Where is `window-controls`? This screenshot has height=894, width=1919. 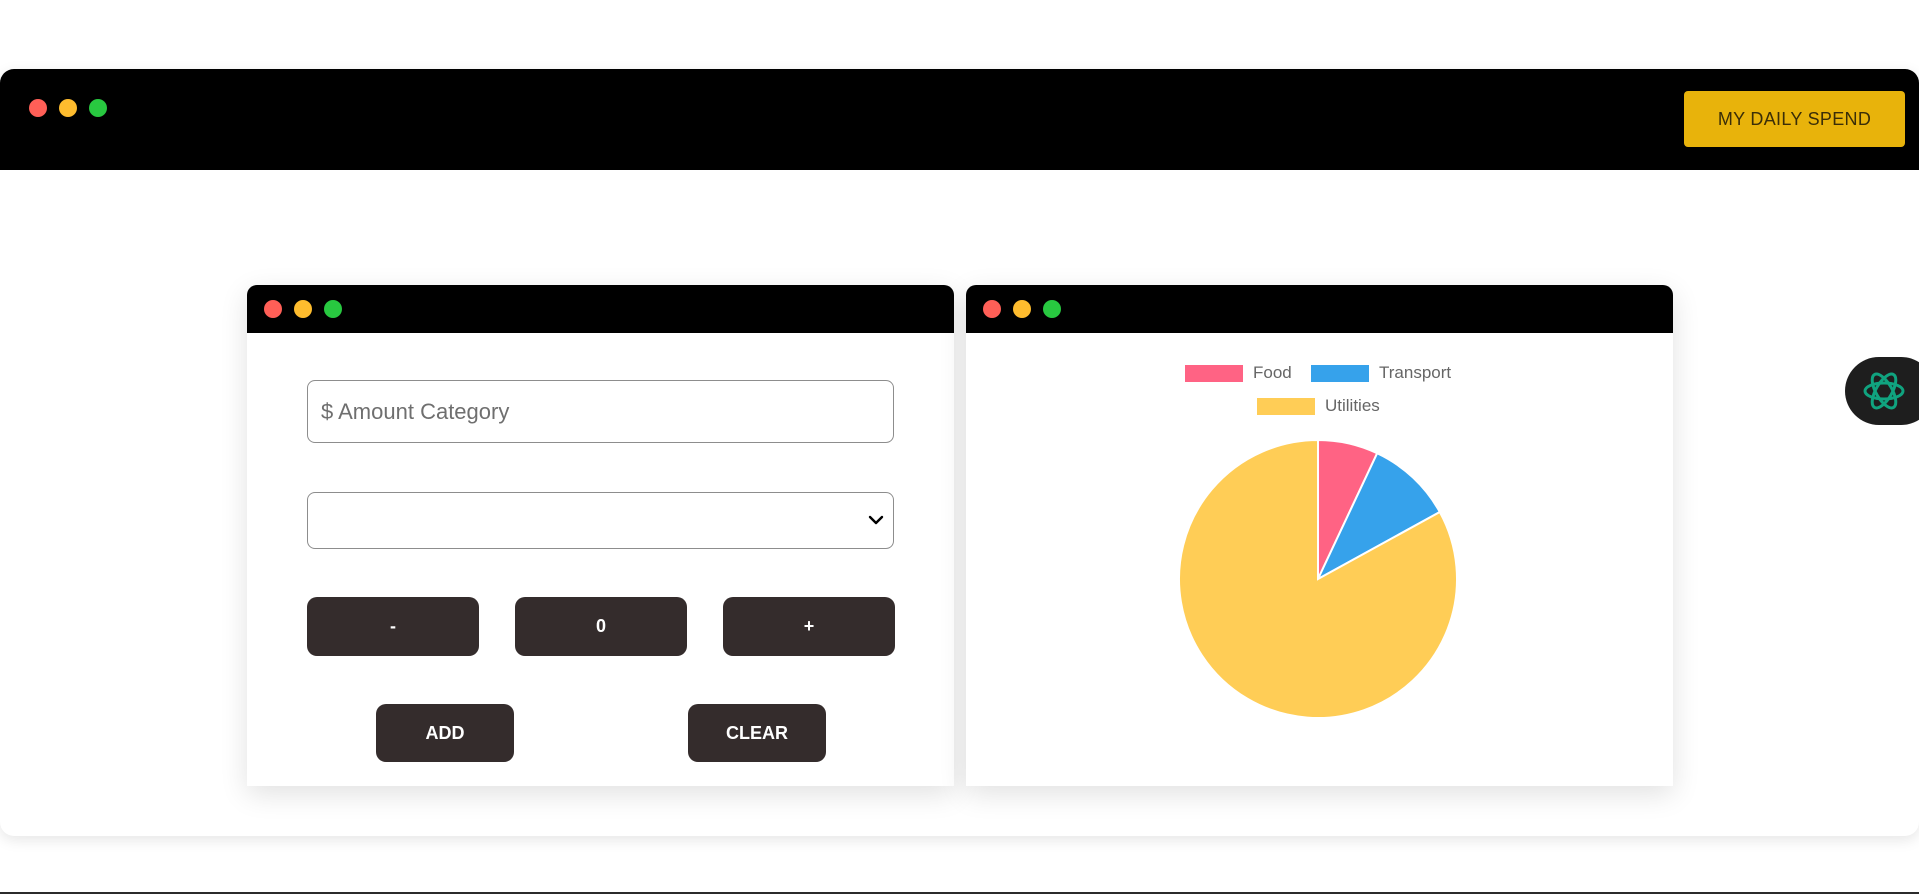
window-controls is located at coordinates (68, 108).